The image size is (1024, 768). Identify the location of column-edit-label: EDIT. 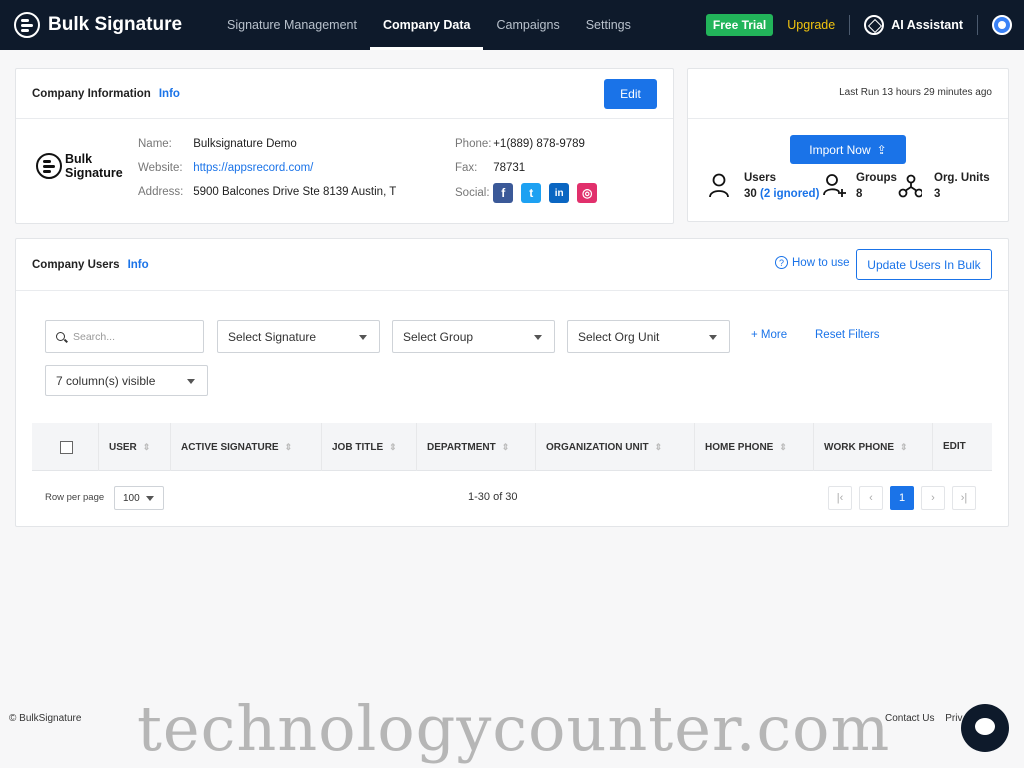
(954, 446).